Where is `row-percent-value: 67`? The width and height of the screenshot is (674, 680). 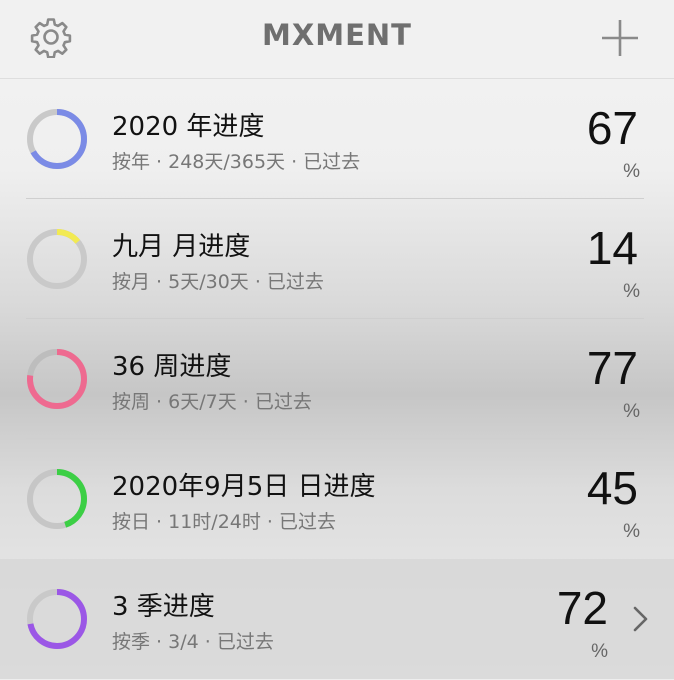
row-percent-value: 67 is located at coordinates (612, 128).